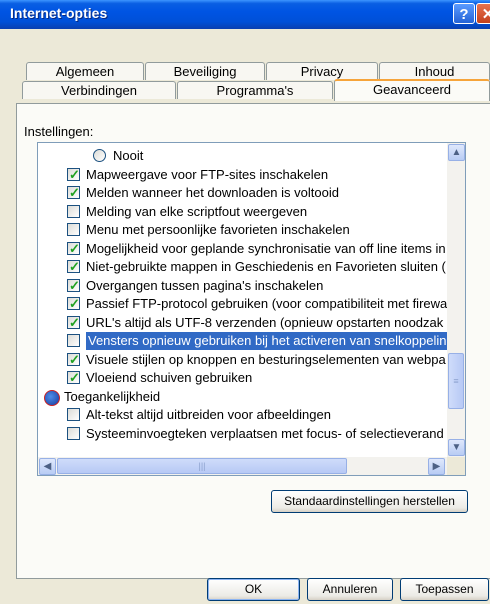 The image size is (490, 604). Describe the element at coordinates (242, 397) in the screenshot. I see `group-heading: Toegankelijkheid` at that location.